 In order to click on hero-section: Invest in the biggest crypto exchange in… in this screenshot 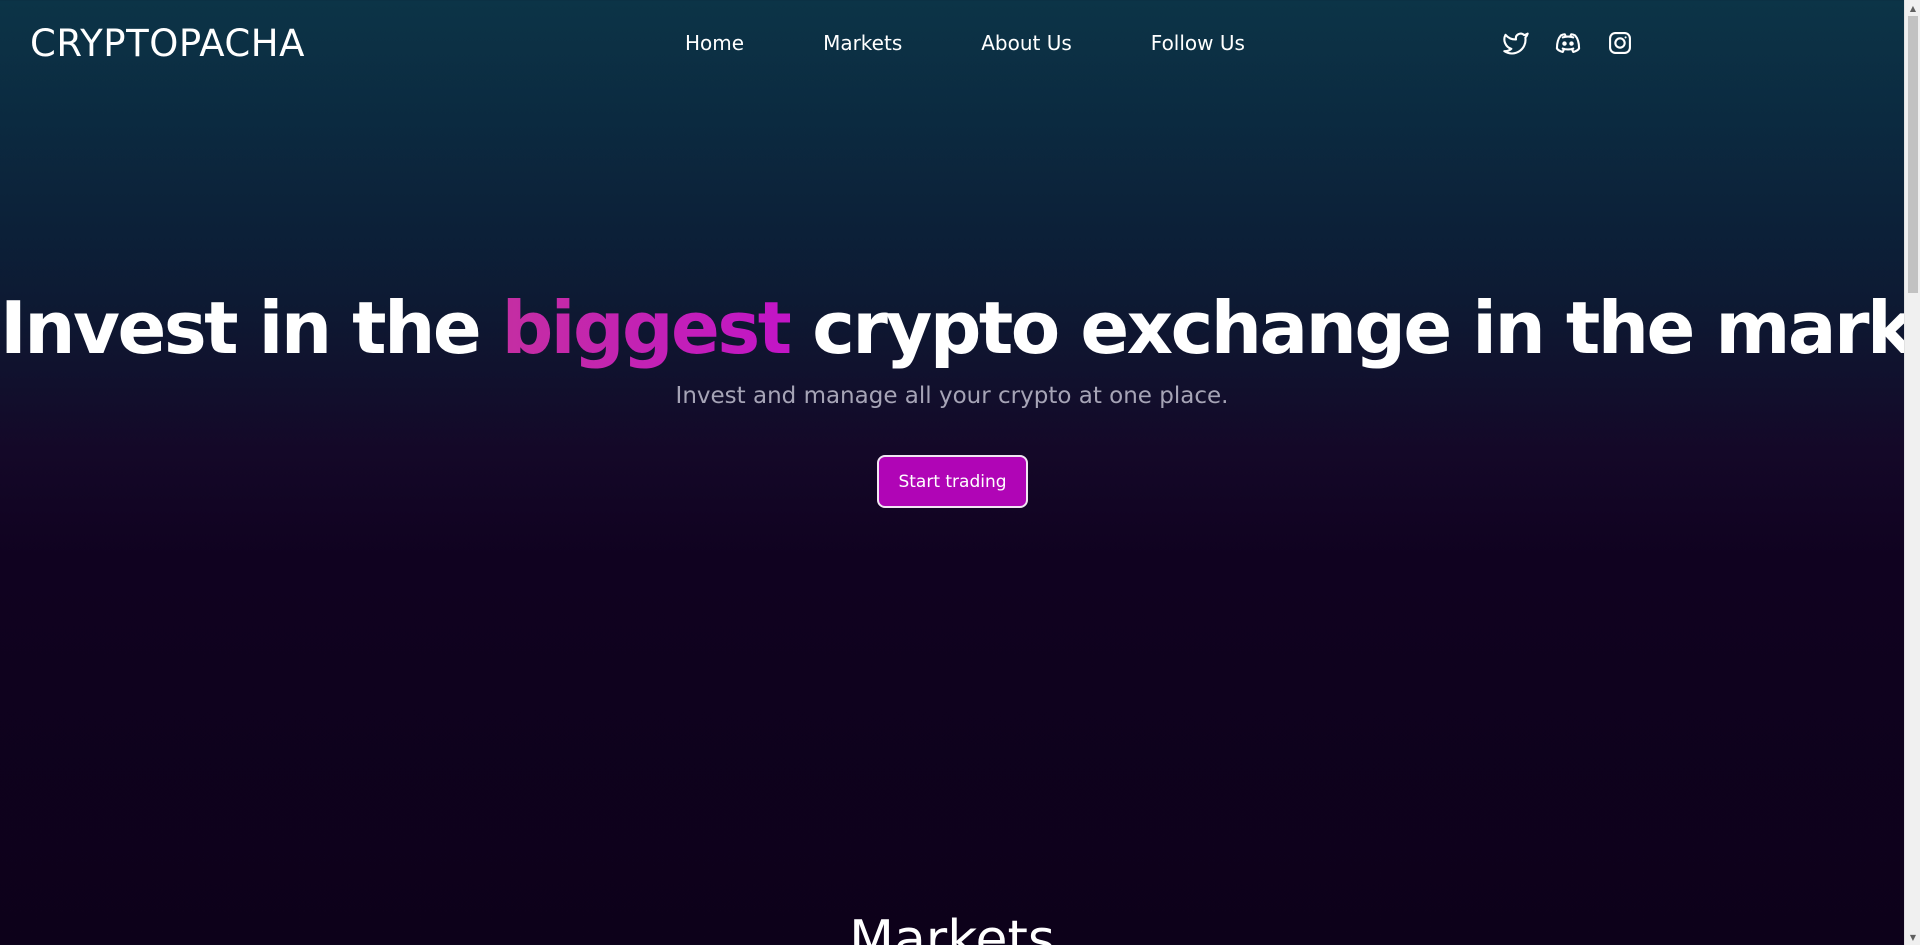, I will do `click(960, 346)`.